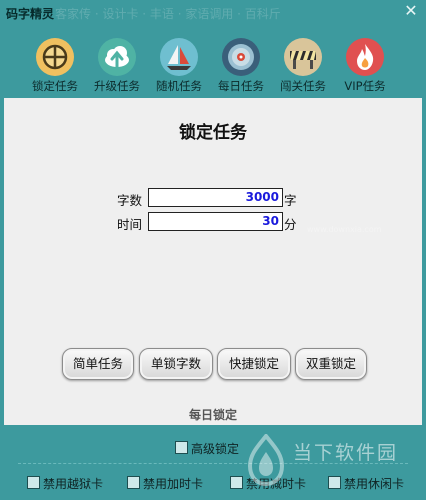 Image resolution: width=426 pixels, height=500 pixels. I want to click on watermark-text: 当下软件园, so click(346, 453).